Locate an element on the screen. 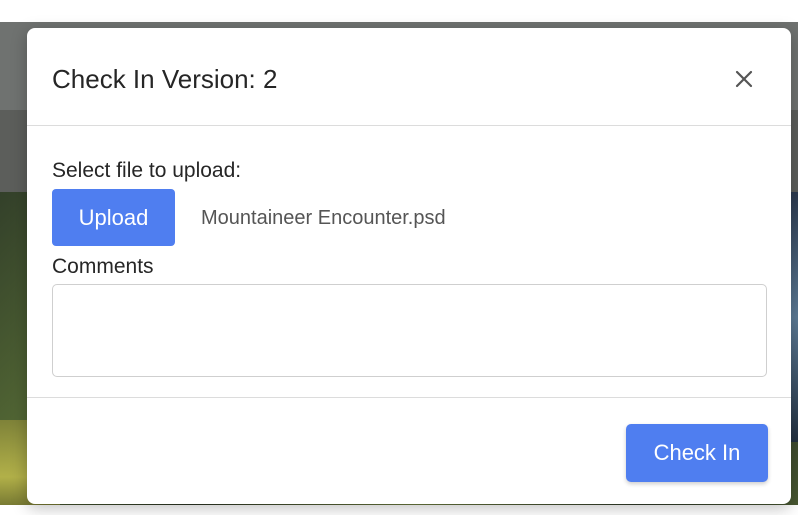  dialog-title: Check In Version: 2 is located at coordinates (165, 79).